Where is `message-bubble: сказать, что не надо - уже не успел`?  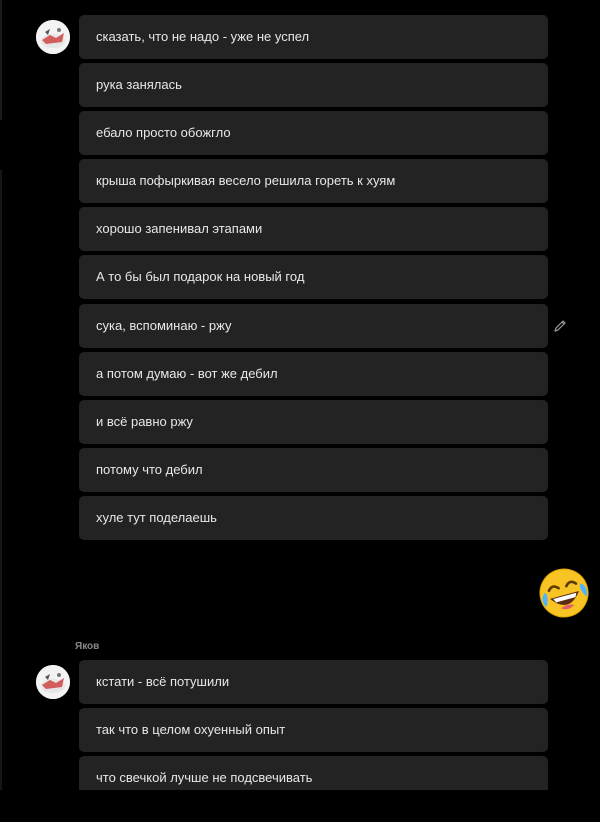 message-bubble: сказать, что не надо - уже не успел is located at coordinates (313, 37).